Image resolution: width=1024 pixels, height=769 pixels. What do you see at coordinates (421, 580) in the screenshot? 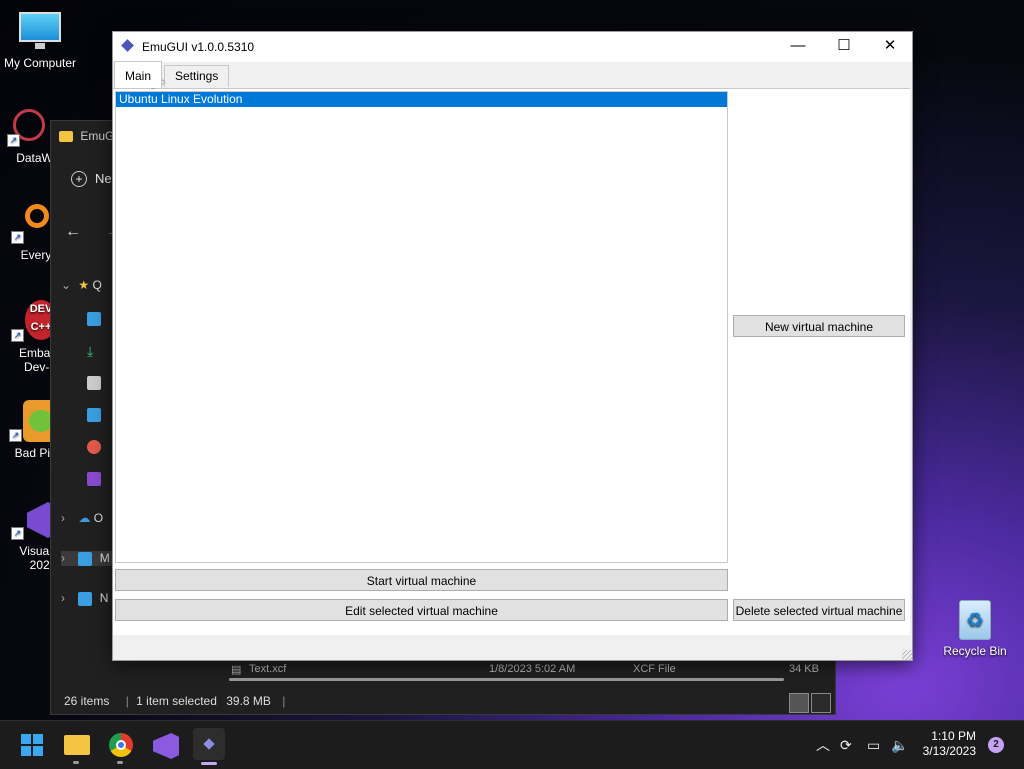
I see `start-vm-button: Start virtual machine` at bounding box center [421, 580].